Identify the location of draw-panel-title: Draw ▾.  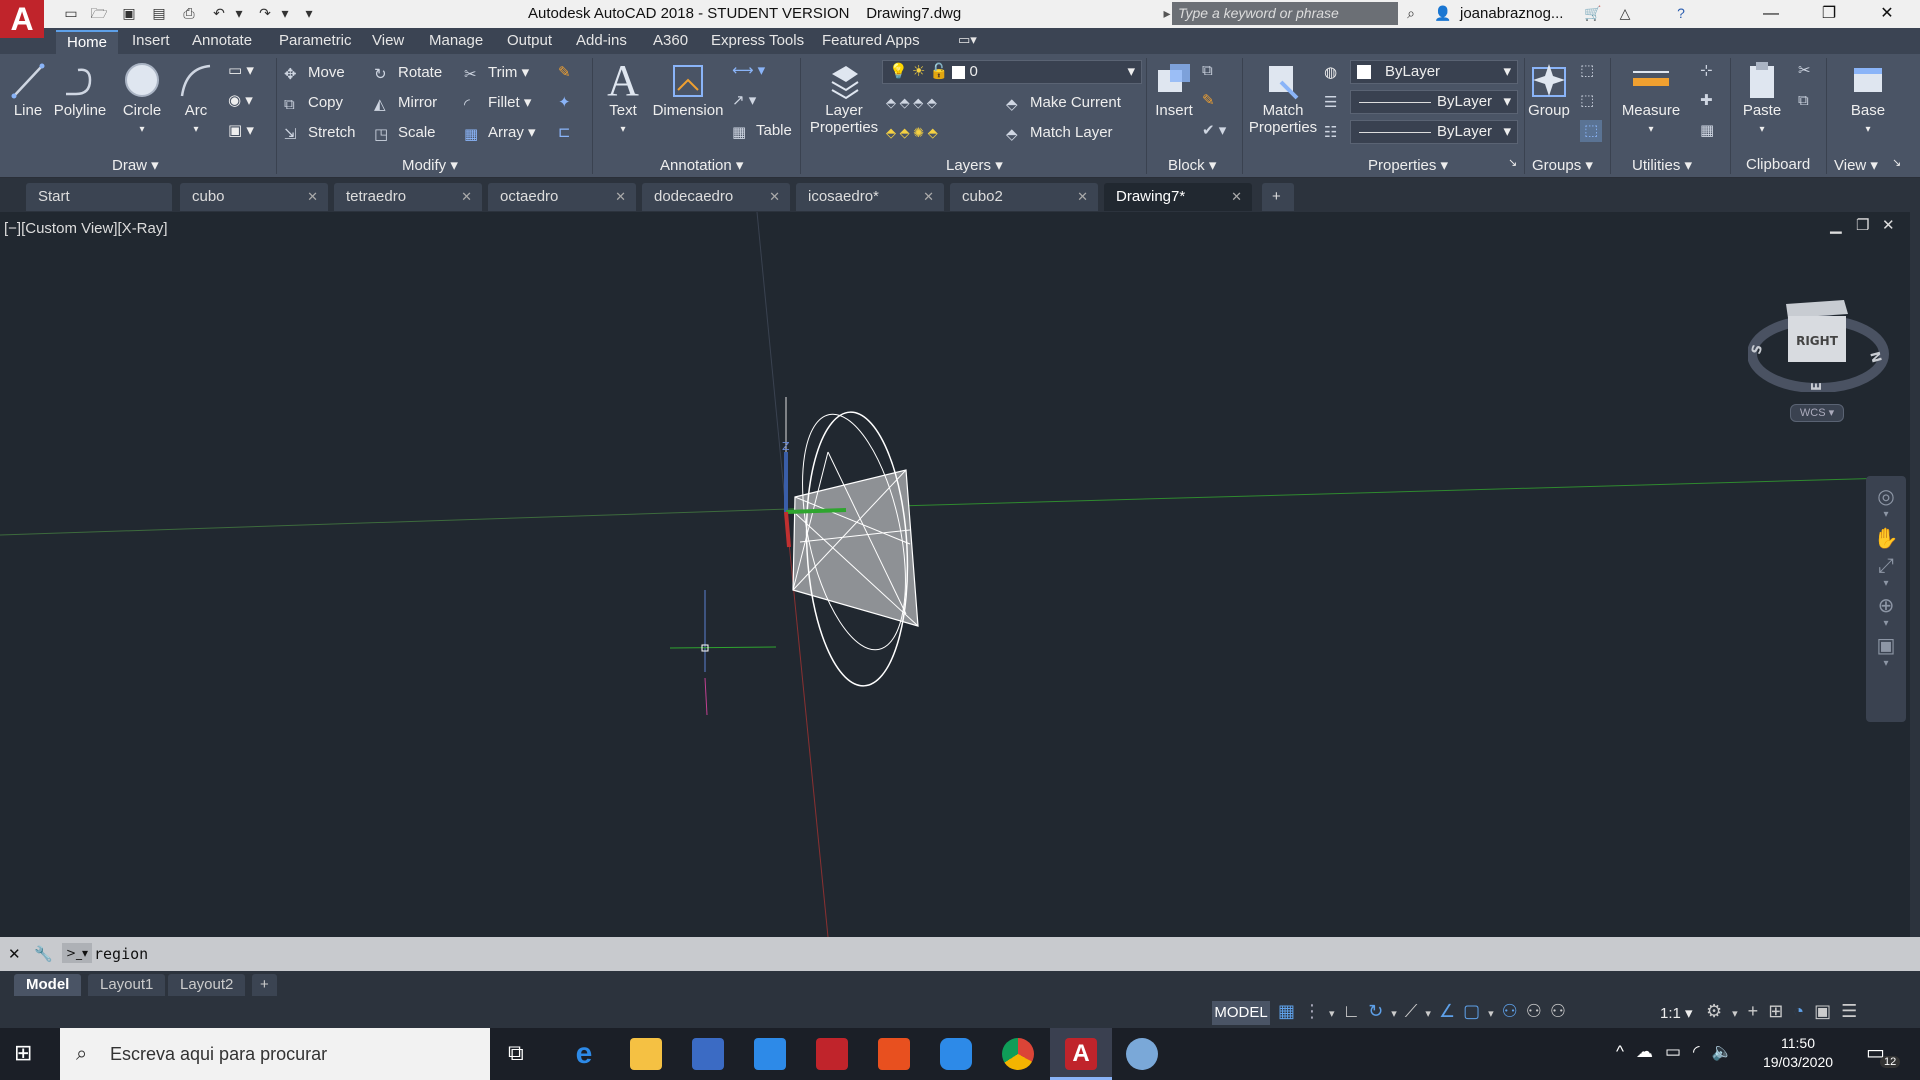
(135, 165).